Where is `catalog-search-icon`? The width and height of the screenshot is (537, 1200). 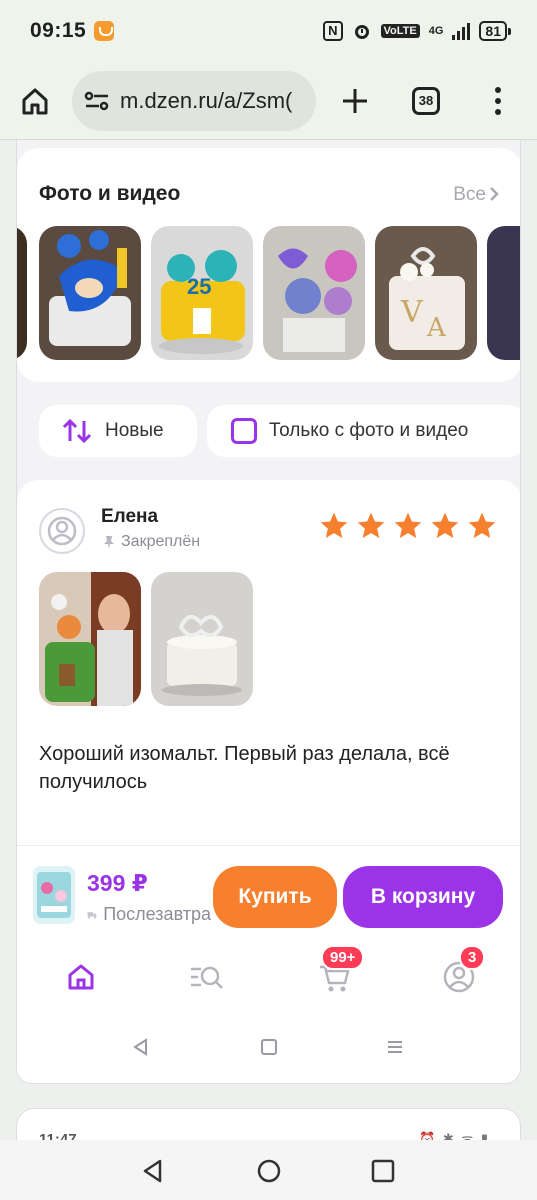 catalog-search-icon is located at coordinates (207, 977).